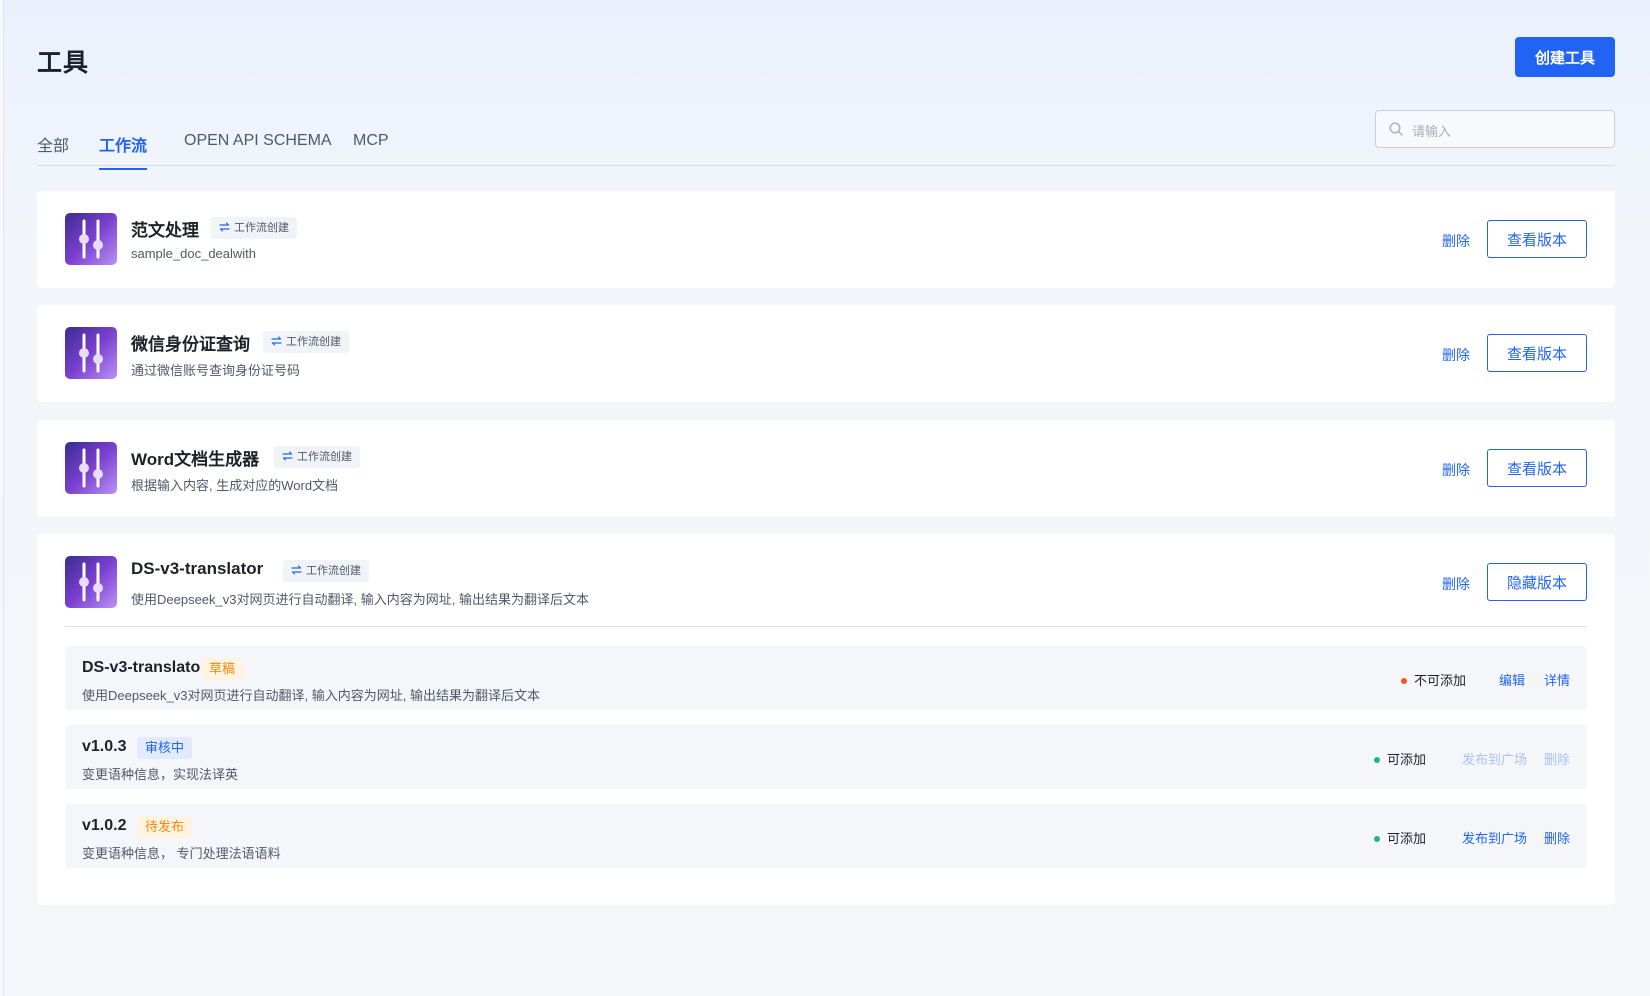 The image size is (1650, 996). Describe the element at coordinates (826, 353) in the screenshot. I see `tool-card: 微信身份证查询 工作流创建 通过微信账号查询身份证号码 删除 查看版本` at that location.